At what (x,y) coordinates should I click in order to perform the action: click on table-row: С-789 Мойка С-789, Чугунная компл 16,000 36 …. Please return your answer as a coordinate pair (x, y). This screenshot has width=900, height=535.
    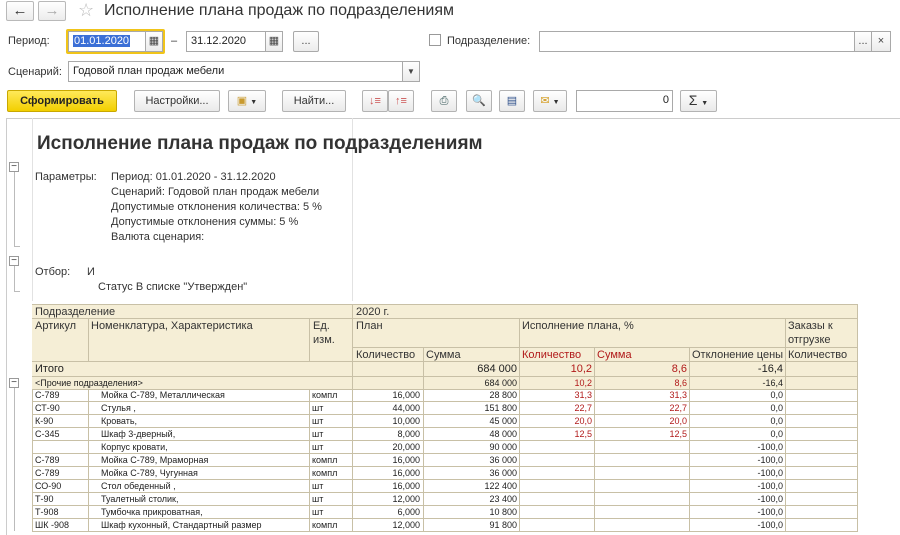
    Looking at the image, I should click on (450, 473).